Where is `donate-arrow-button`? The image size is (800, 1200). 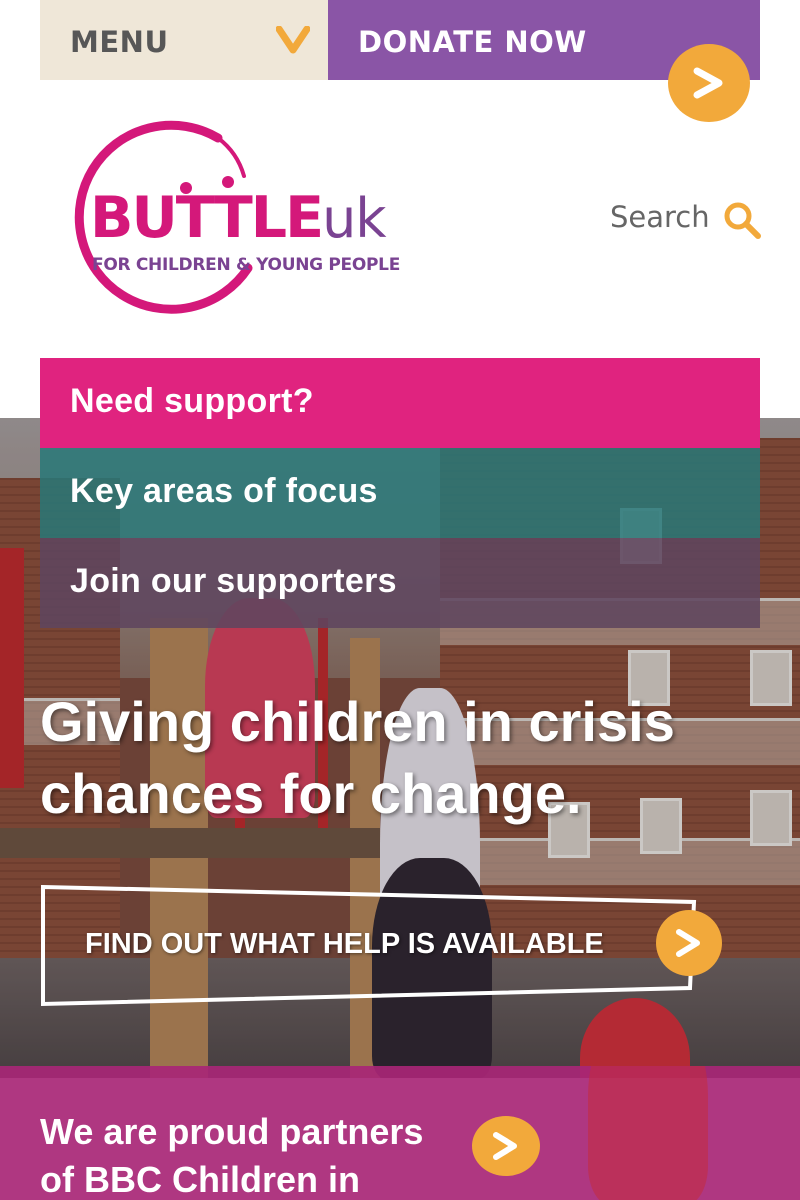 donate-arrow-button is located at coordinates (709, 83).